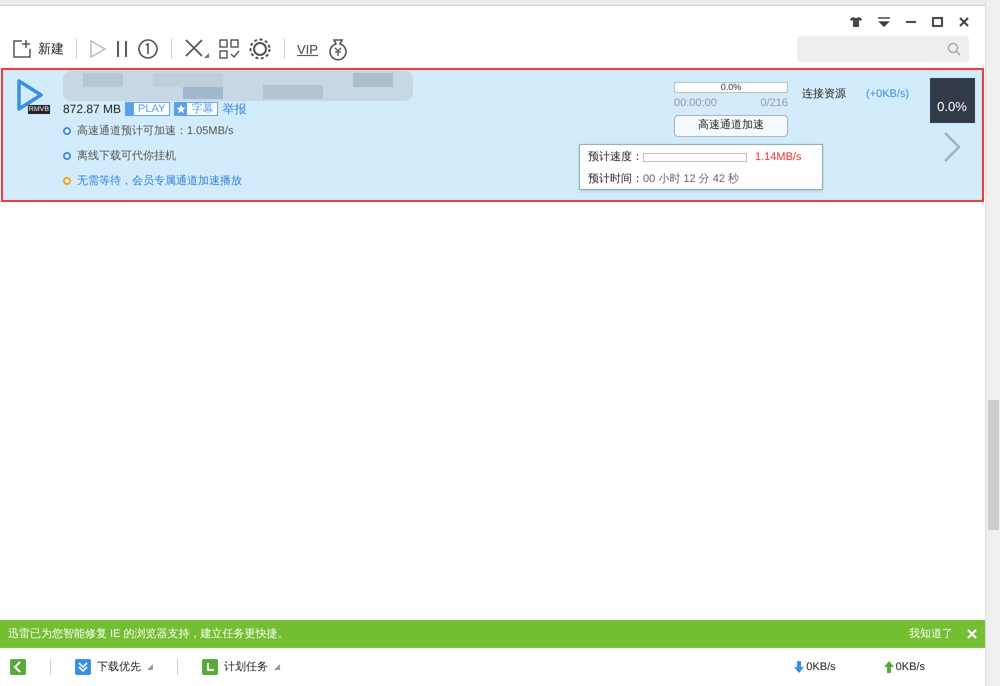 The width and height of the screenshot is (1000, 686). Describe the element at coordinates (889, 667) in the screenshot. I see `arrow-up-icon` at that location.